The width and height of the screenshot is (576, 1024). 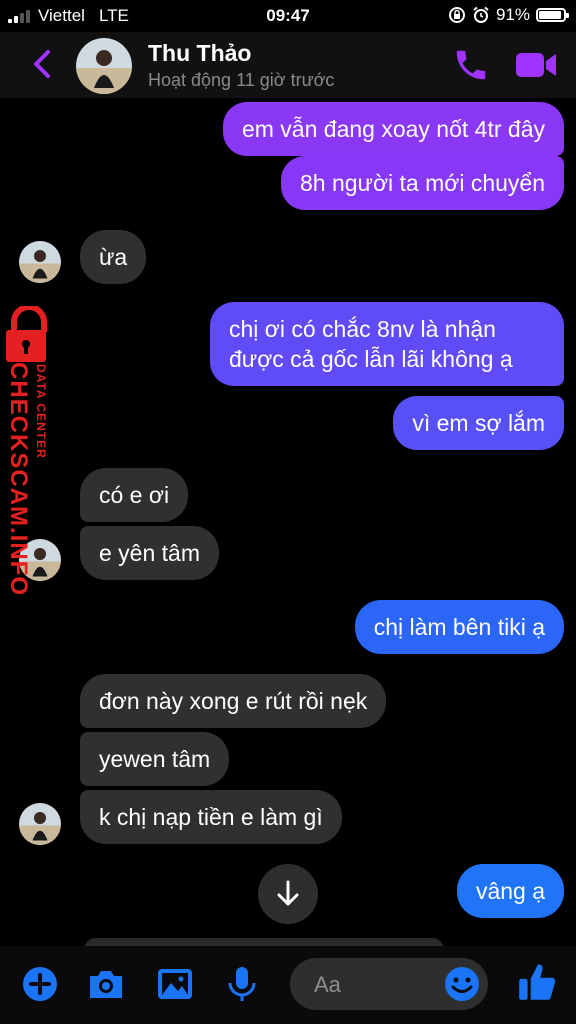 I want to click on message-bubble-outgoing: 8h người ta mới chuyển, so click(x=422, y=183).